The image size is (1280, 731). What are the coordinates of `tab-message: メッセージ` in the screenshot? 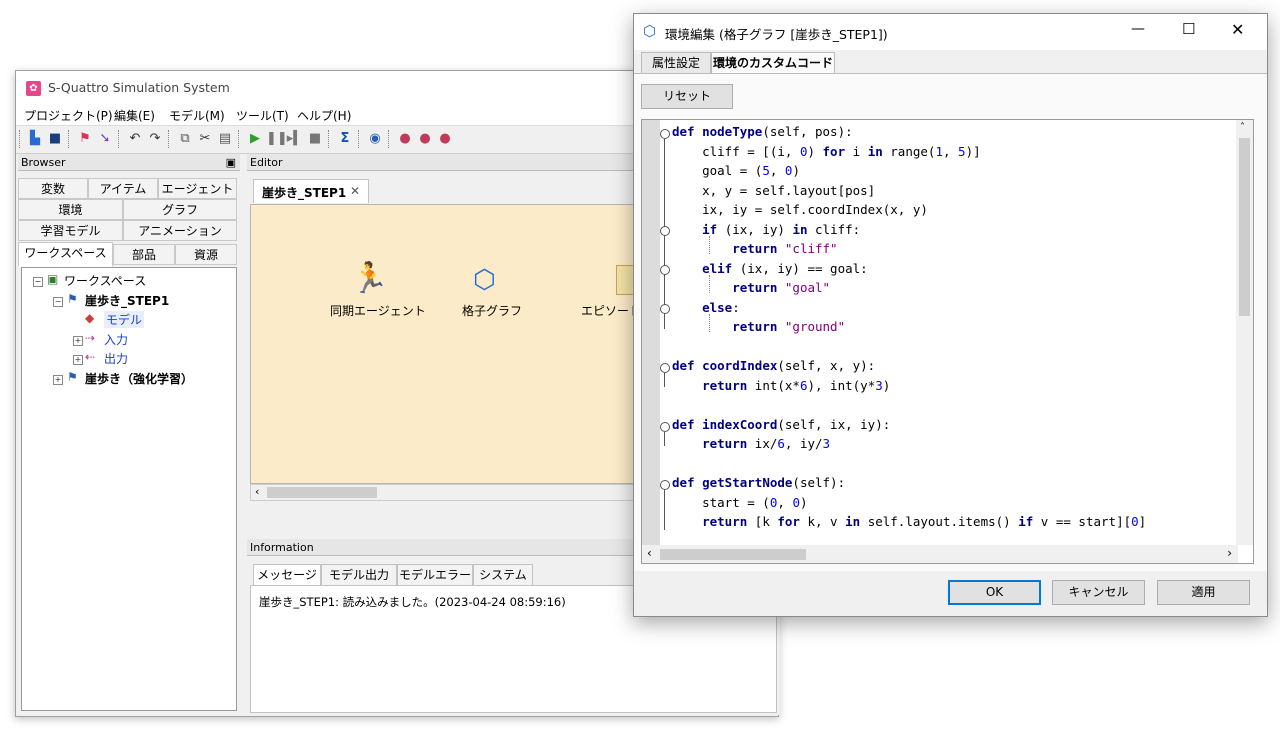 It's located at (287, 575).